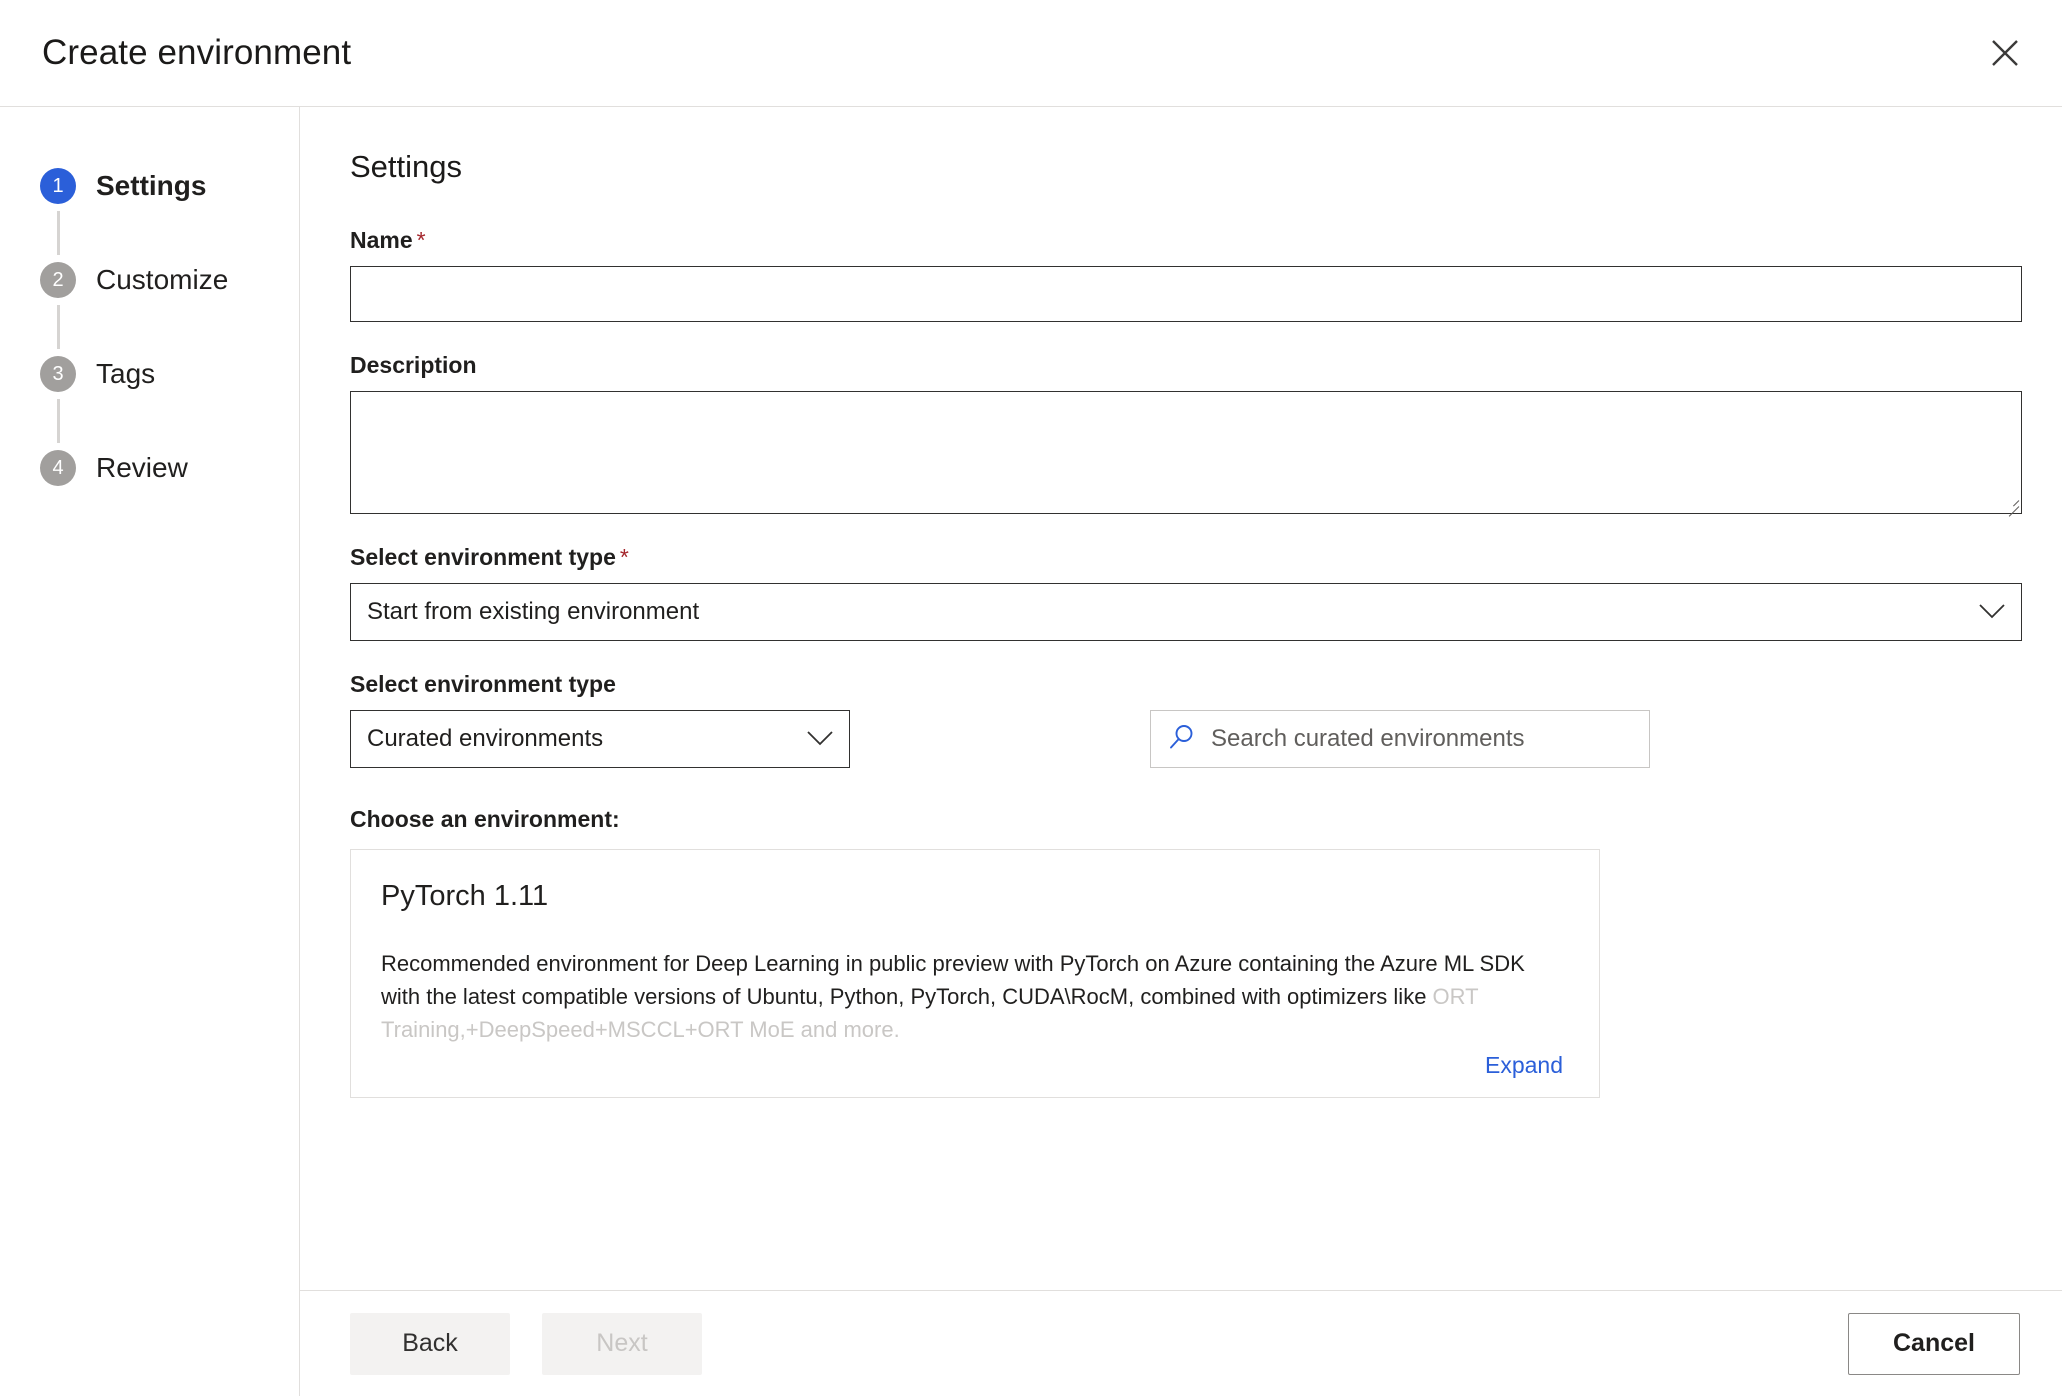  I want to click on wizard-steps: 1 Settings 2 Customize 3 Tags 4 Review, so click(149, 327).